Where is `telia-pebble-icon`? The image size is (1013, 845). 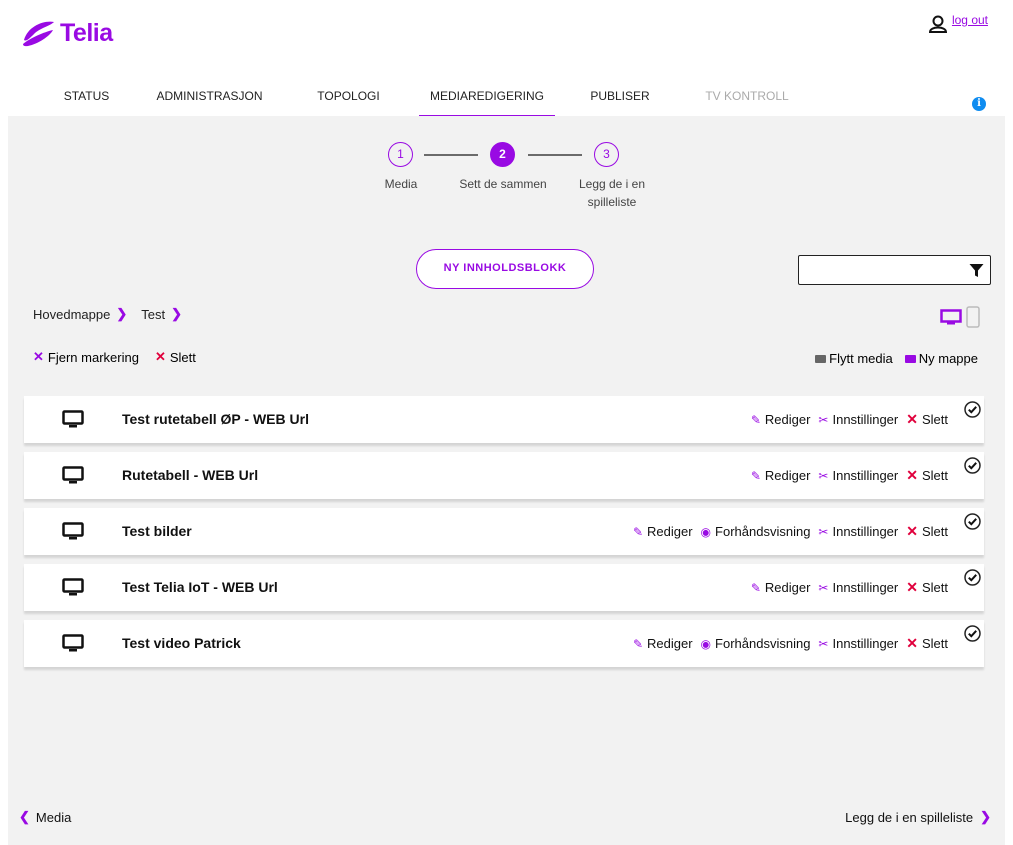
telia-pebble-icon is located at coordinates (38, 34).